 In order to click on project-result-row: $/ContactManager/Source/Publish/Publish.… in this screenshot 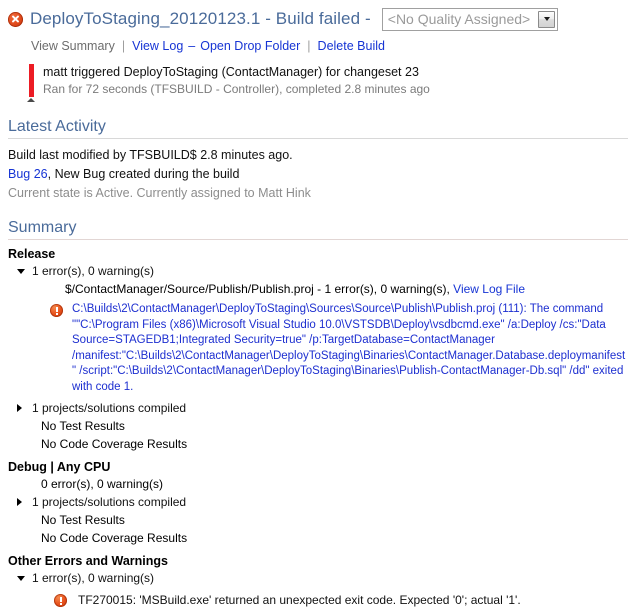, I will do `click(318, 289)`.